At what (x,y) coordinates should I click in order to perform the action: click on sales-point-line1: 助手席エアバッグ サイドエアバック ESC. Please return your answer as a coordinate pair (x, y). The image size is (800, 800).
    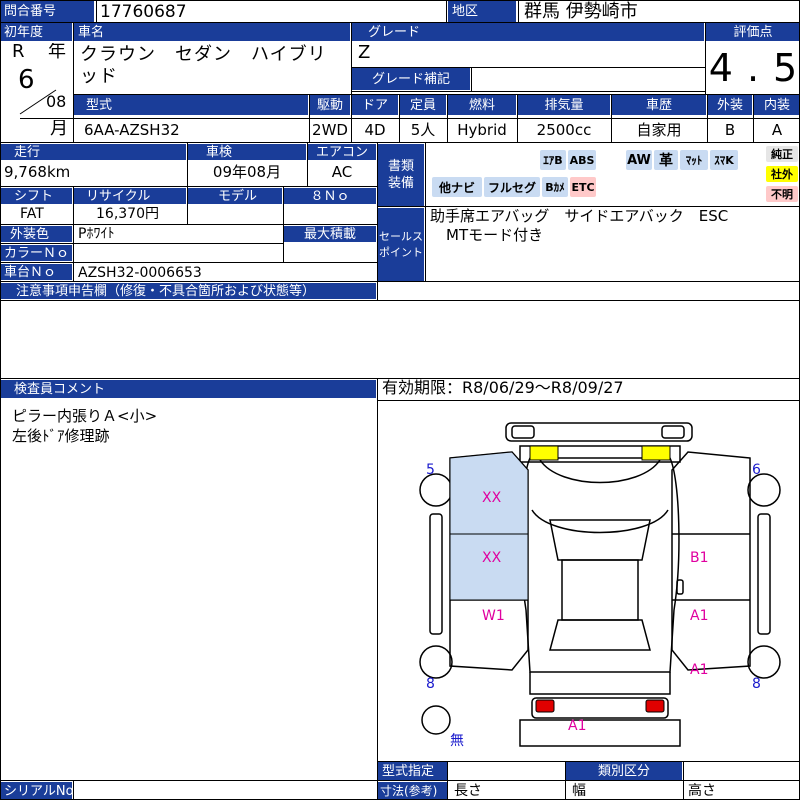
    Looking at the image, I should click on (579, 216).